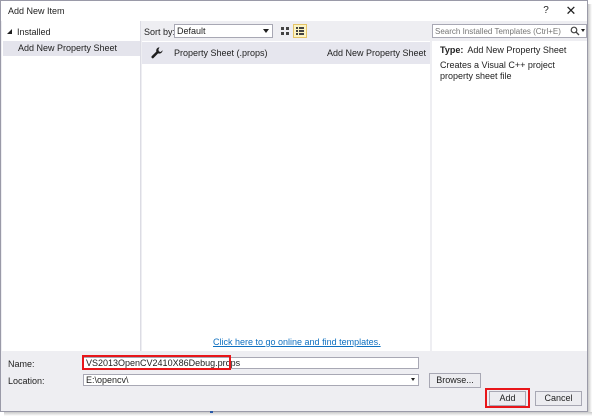 The width and height of the screenshot is (592, 416). What do you see at coordinates (10, 32) in the screenshot?
I see `expanded-triangle-icon` at bounding box center [10, 32].